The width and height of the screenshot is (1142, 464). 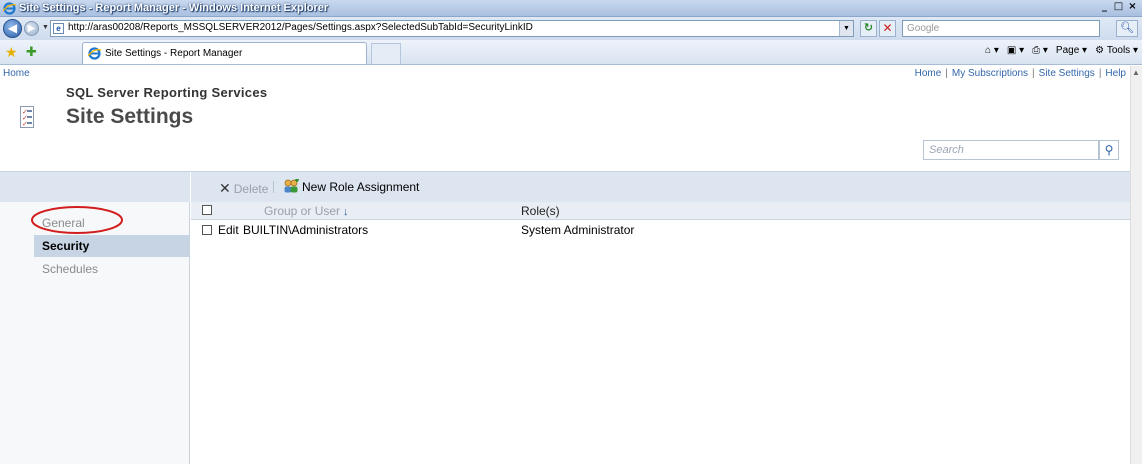 I want to click on tools-menu-label: Tools, so click(x=1118, y=50).